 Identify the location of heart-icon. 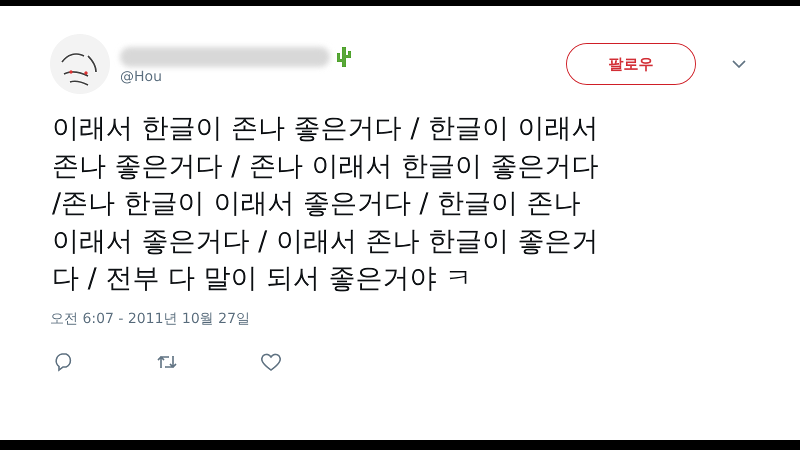
(271, 362).